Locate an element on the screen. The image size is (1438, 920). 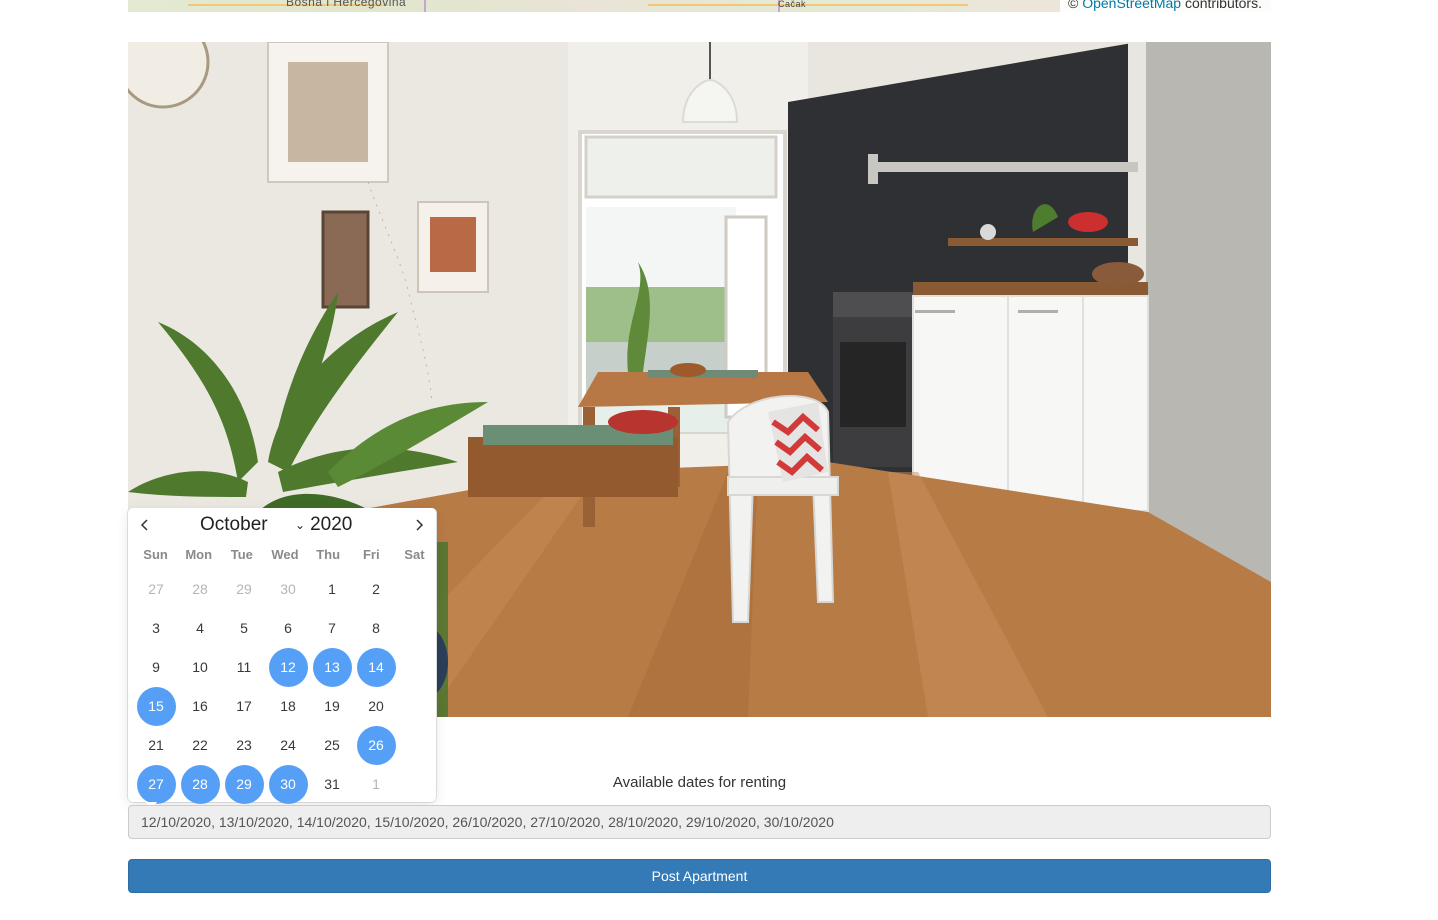
calendar-day: 7 is located at coordinates (332, 628).